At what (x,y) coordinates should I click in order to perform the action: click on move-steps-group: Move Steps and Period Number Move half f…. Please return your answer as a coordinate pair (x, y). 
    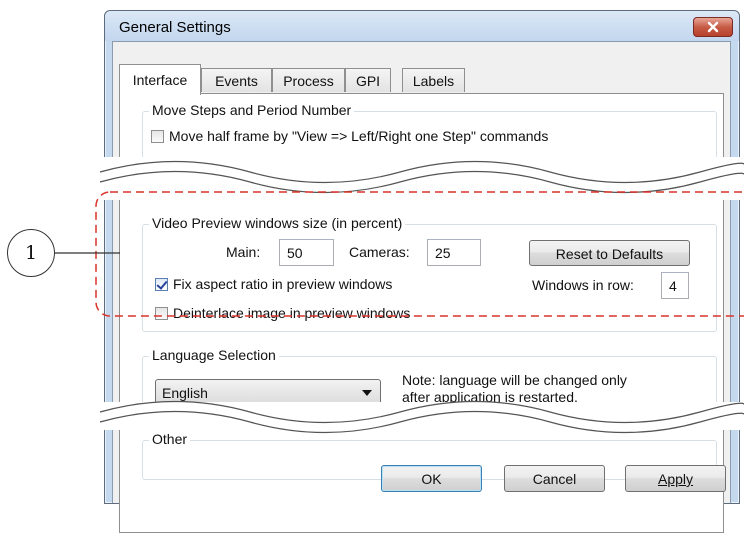
    Looking at the image, I should click on (429, 136).